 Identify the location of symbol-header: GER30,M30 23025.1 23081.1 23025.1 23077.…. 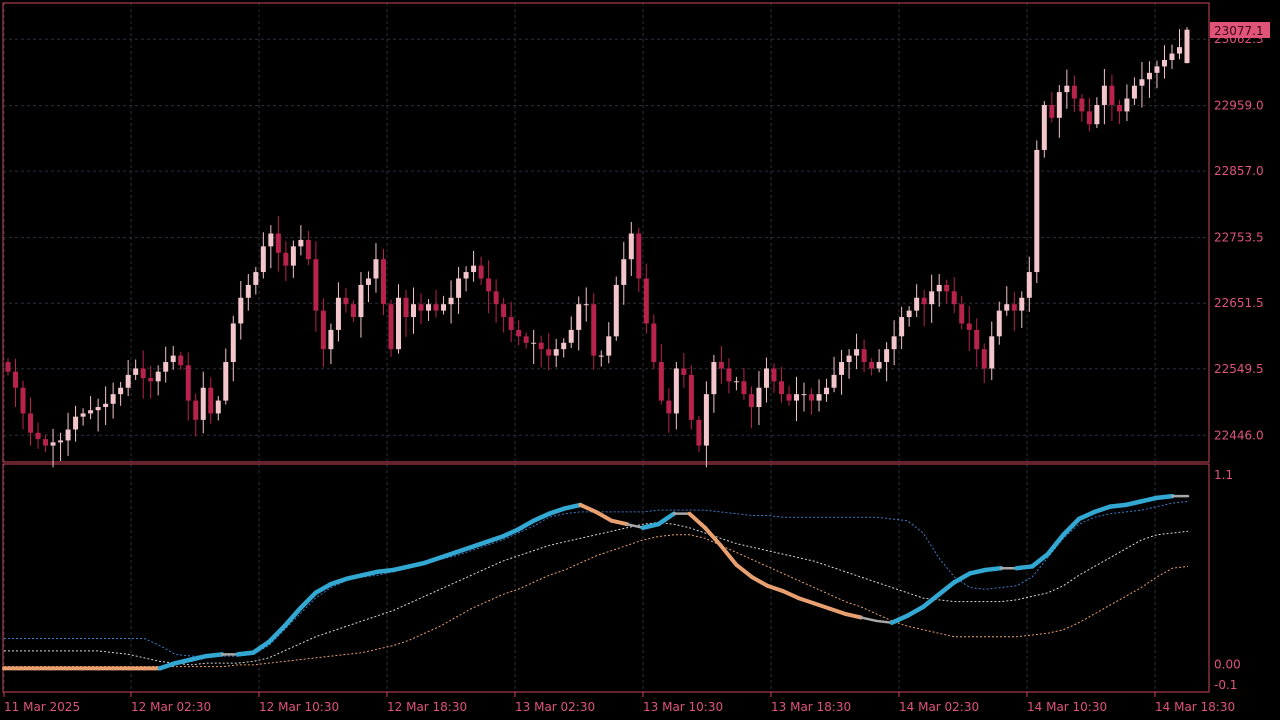
(154, 14).